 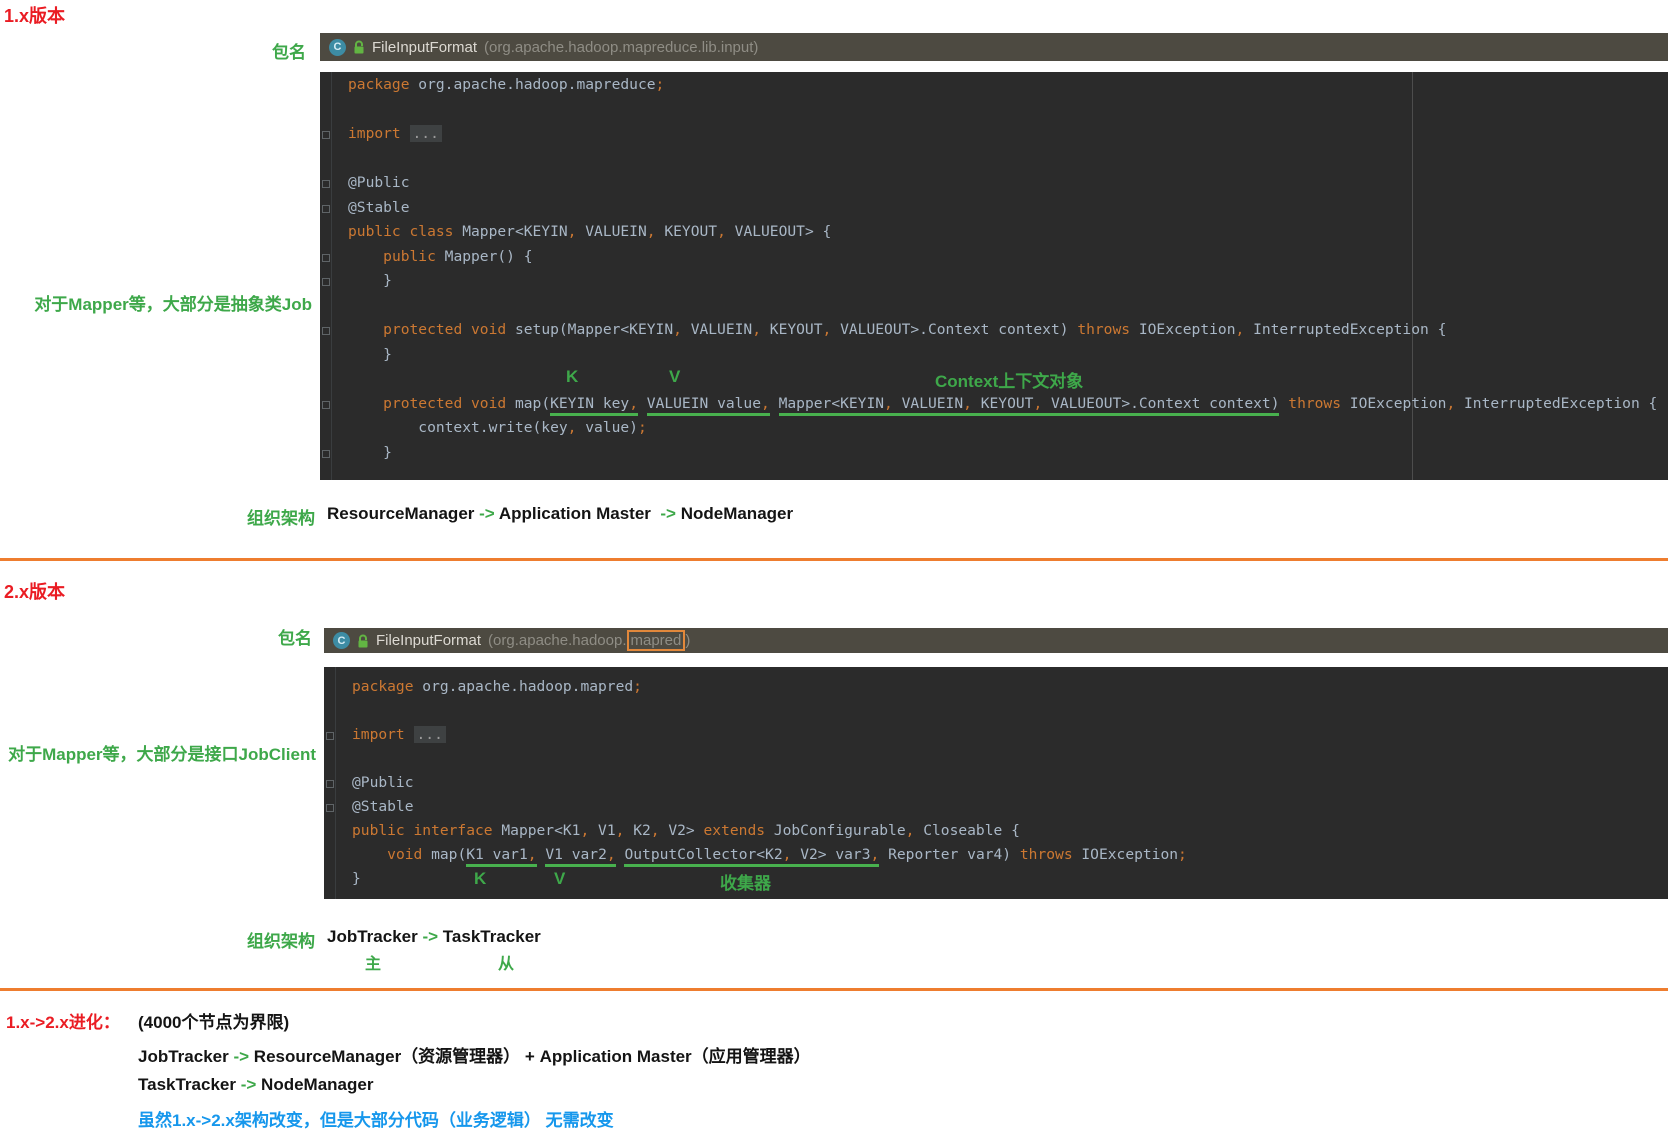 What do you see at coordinates (675, 1056) in the screenshot?
I see `evo-extra: Application Master（应用管理器）` at bounding box center [675, 1056].